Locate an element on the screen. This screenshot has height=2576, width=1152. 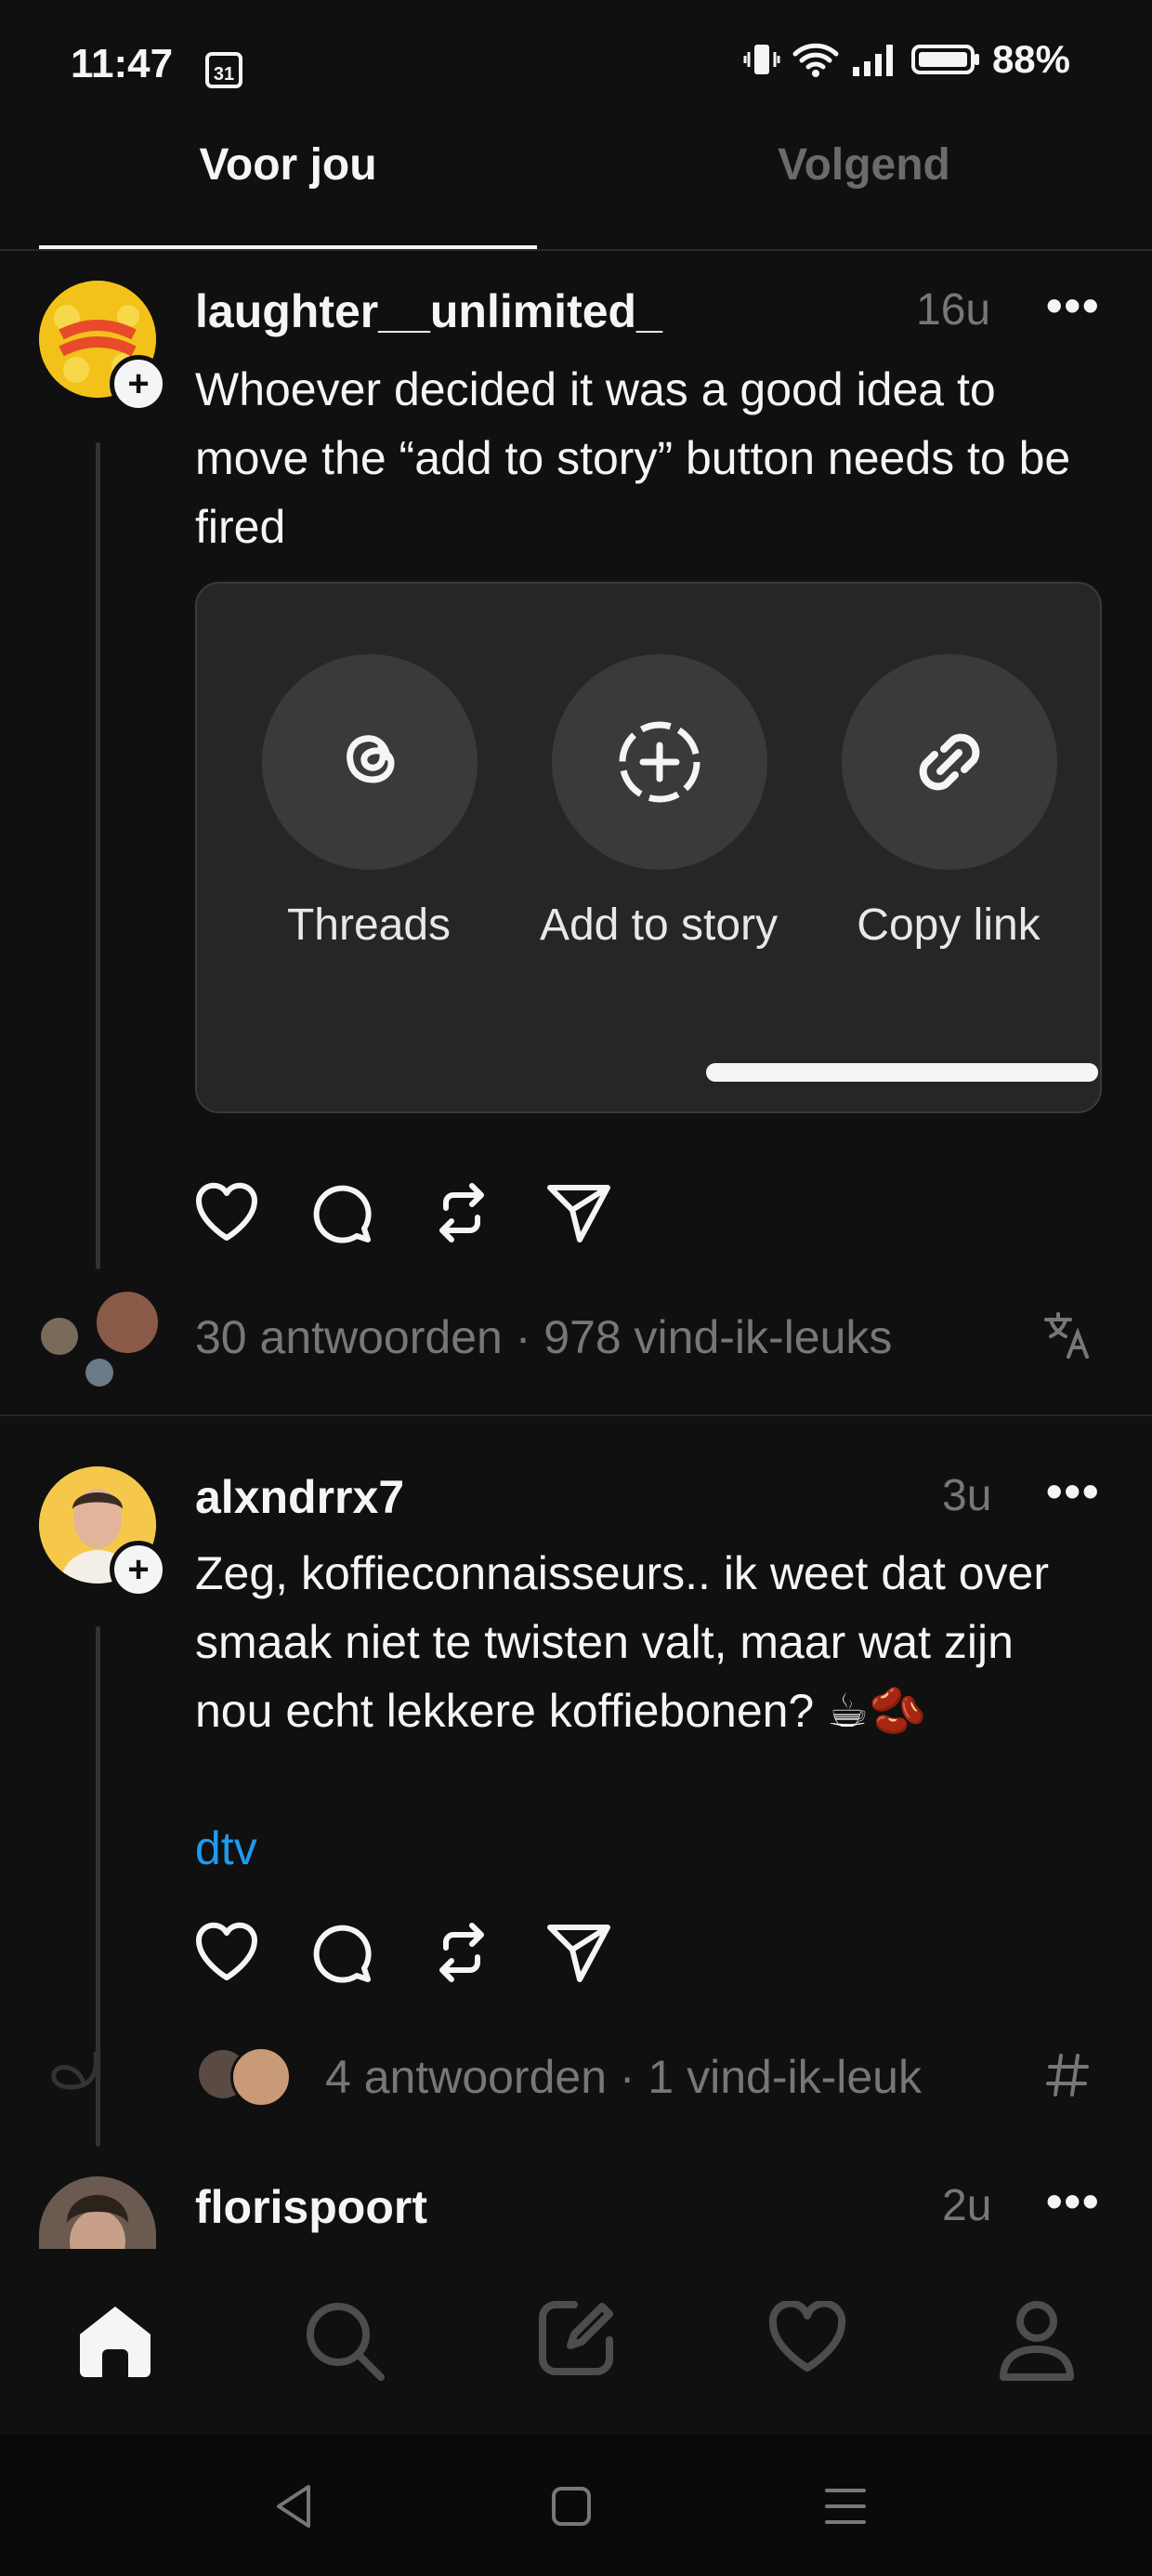
thread-loop-icon is located at coordinates (78, 2078).